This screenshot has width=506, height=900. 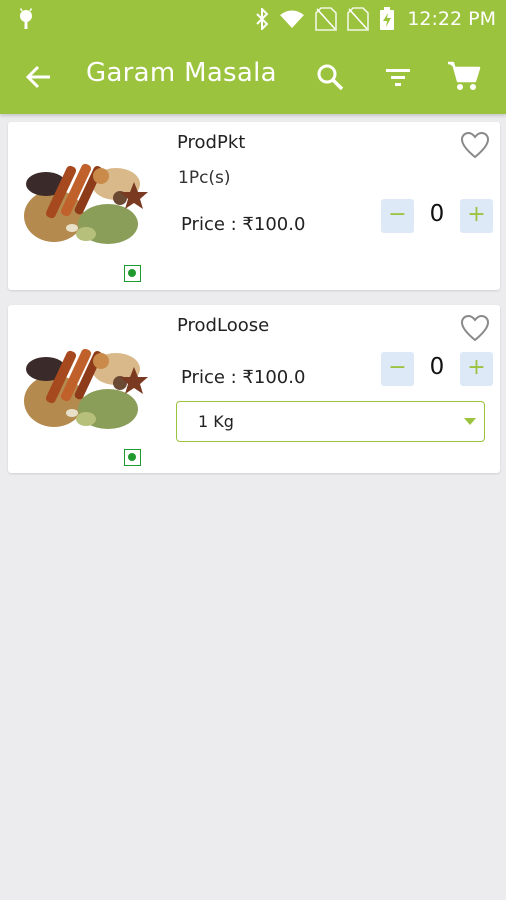 I want to click on dropdown-caret-icon, so click(x=470, y=421).